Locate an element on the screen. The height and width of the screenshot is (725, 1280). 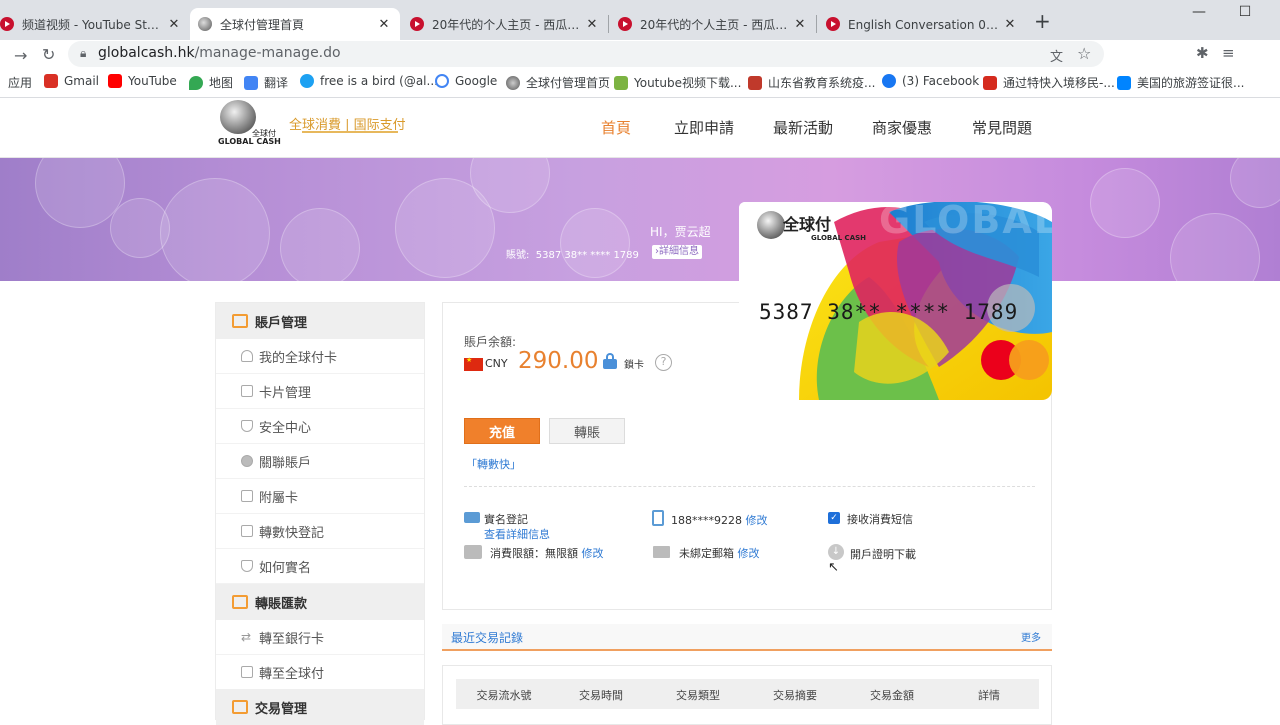
extensions-puzzle-icon: ✱ is located at coordinates (1202, 53).